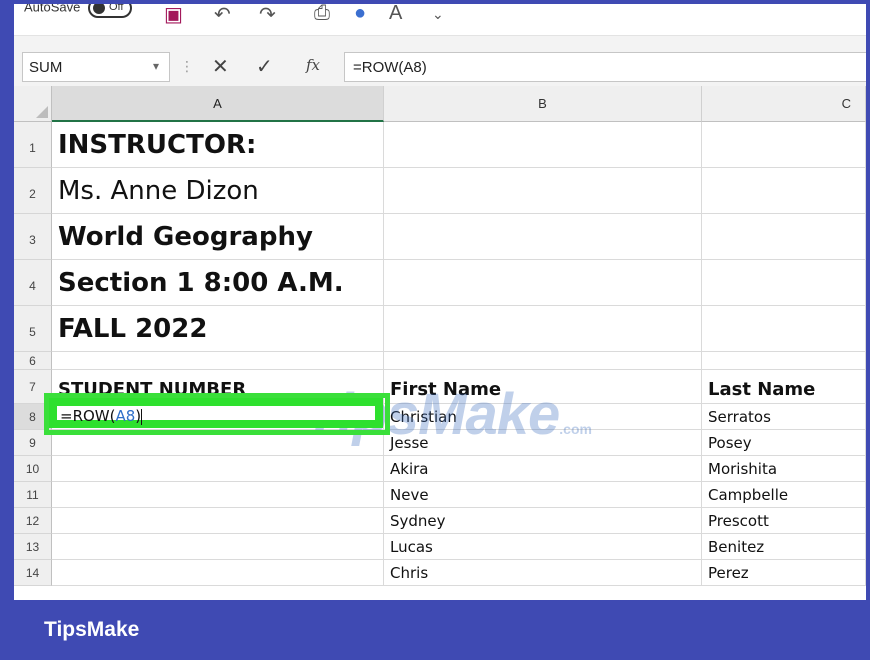 This screenshot has height=660, width=870. I want to click on cell-c8: Serratos, so click(784, 417).